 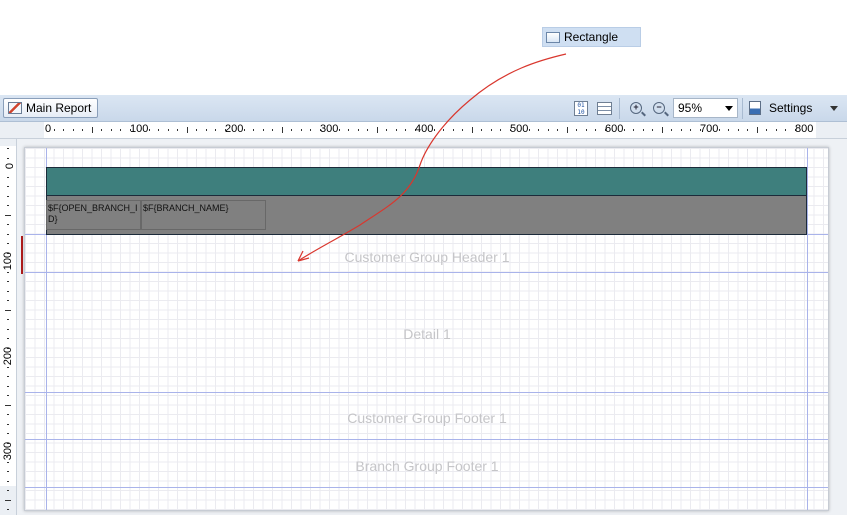 I want to click on drag-path-arrow, so click(x=432, y=157).